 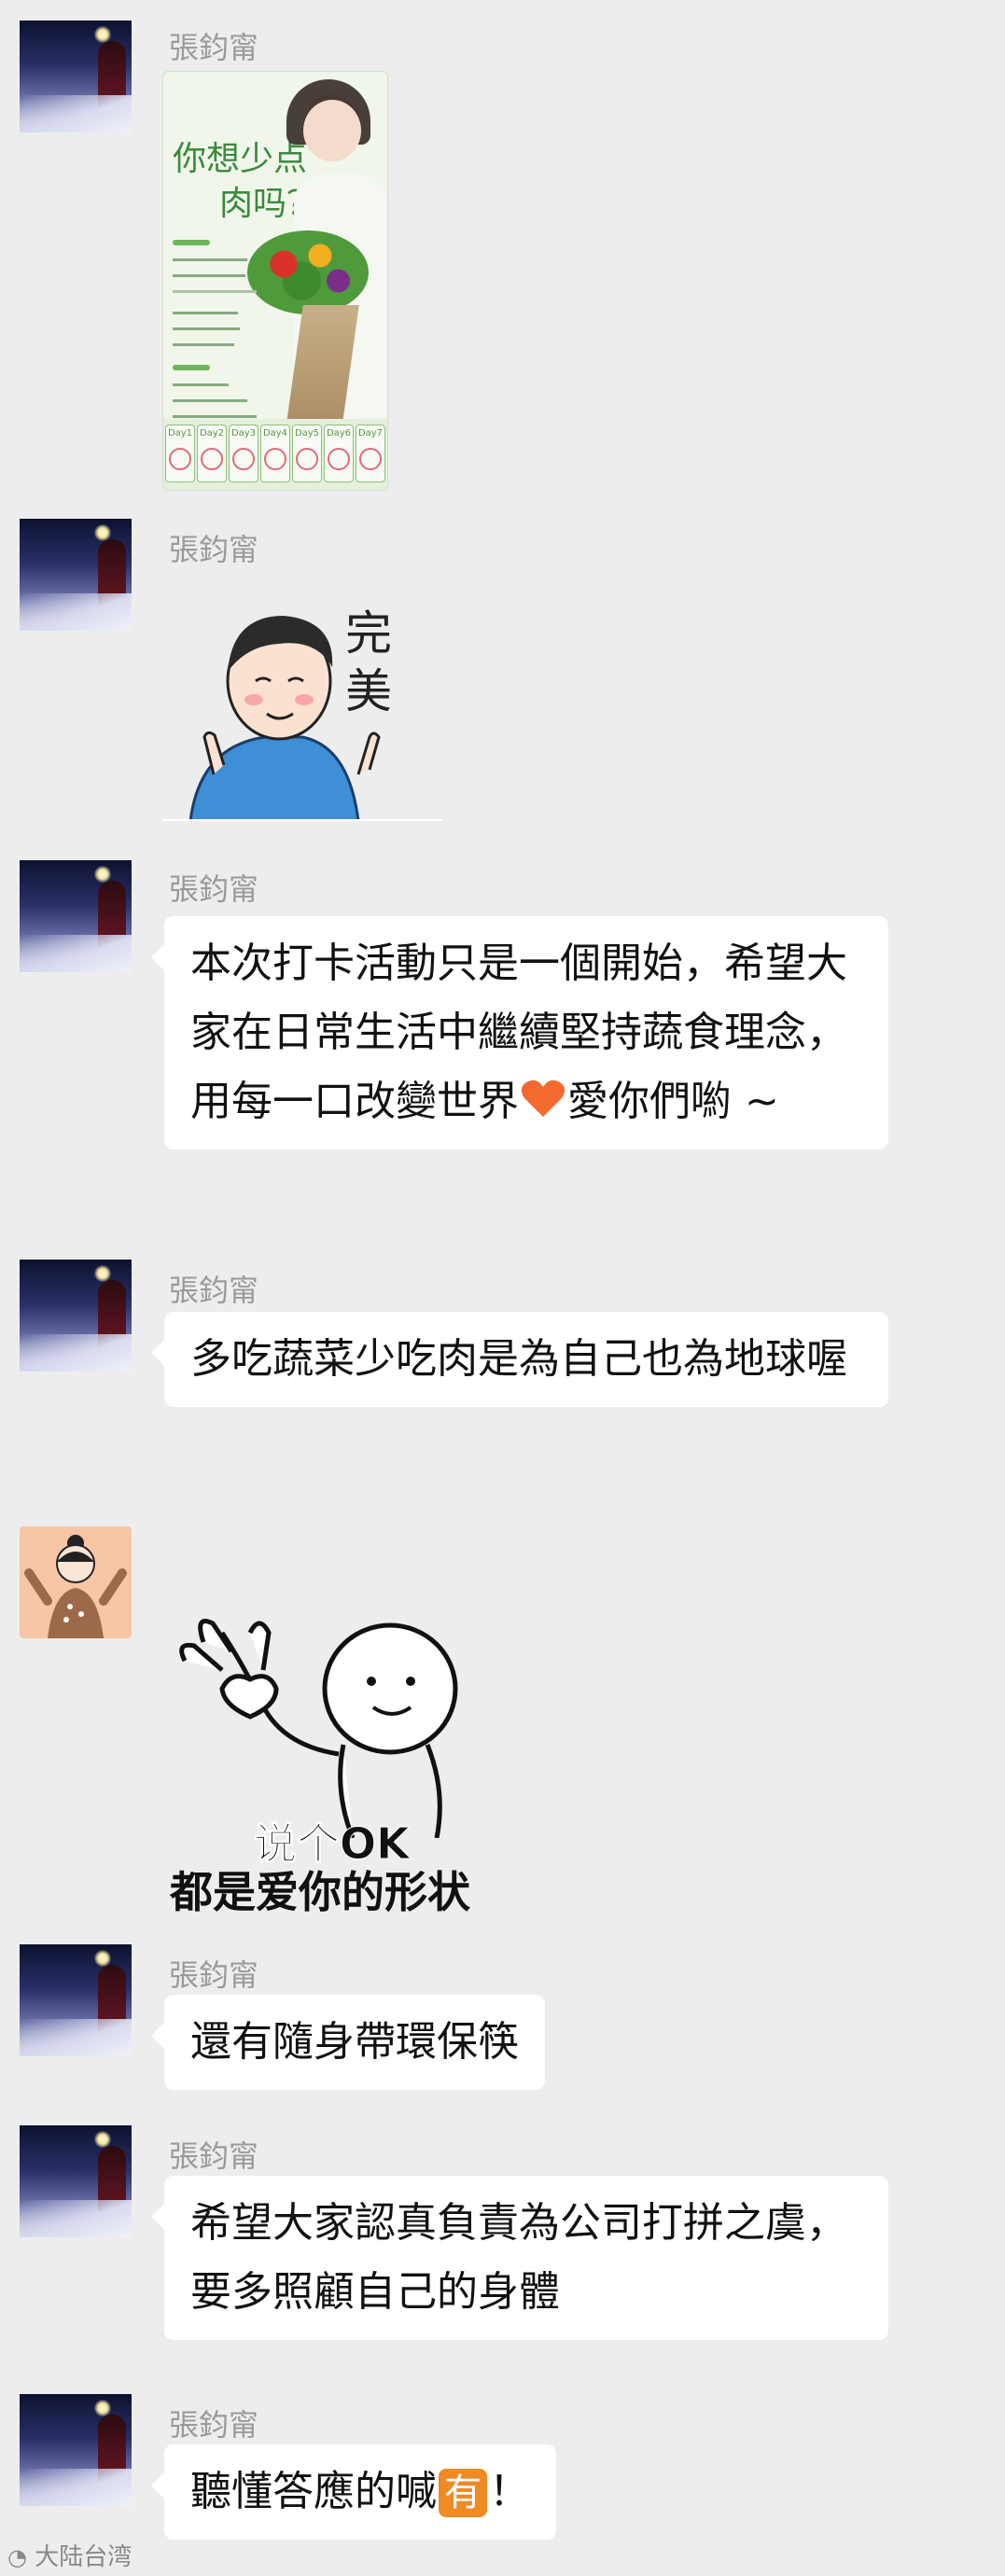 What do you see at coordinates (319, 1729) in the screenshot?
I see `ok-hand-figure-icon` at bounding box center [319, 1729].